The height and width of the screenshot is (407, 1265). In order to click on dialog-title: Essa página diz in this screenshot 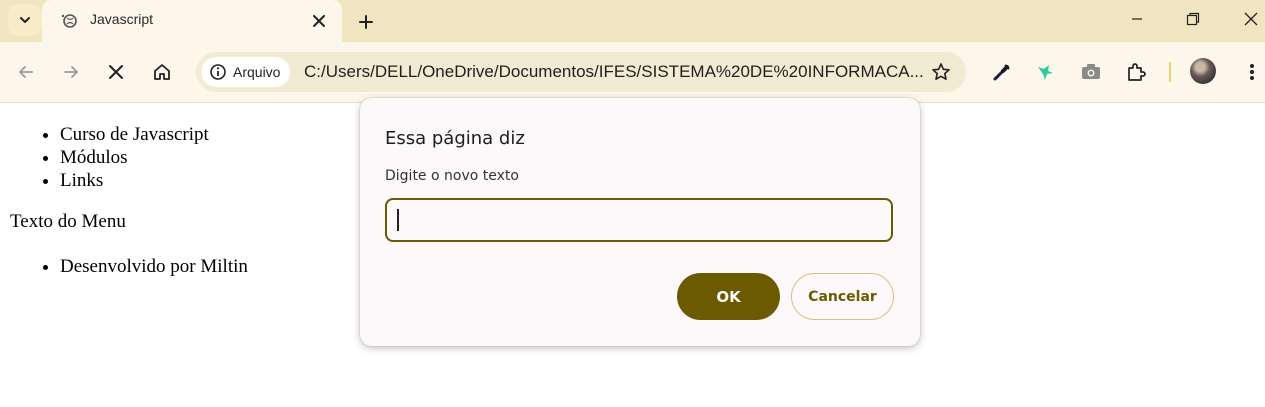, I will do `click(455, 138)`.